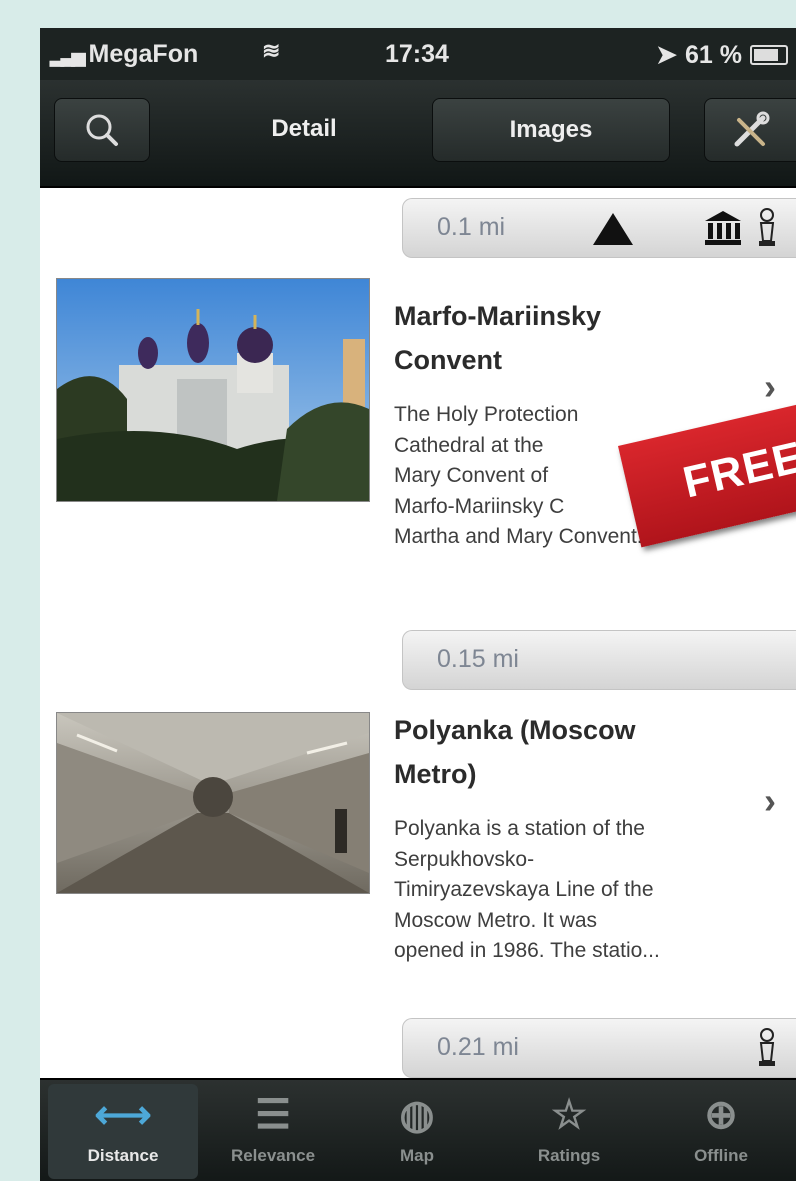 The width and height of the screenshot is (796, 1181). Describe the element at coordinates (599, 1048) in the screenshot. I see `distance-bar: 0.21 mi` at that location.